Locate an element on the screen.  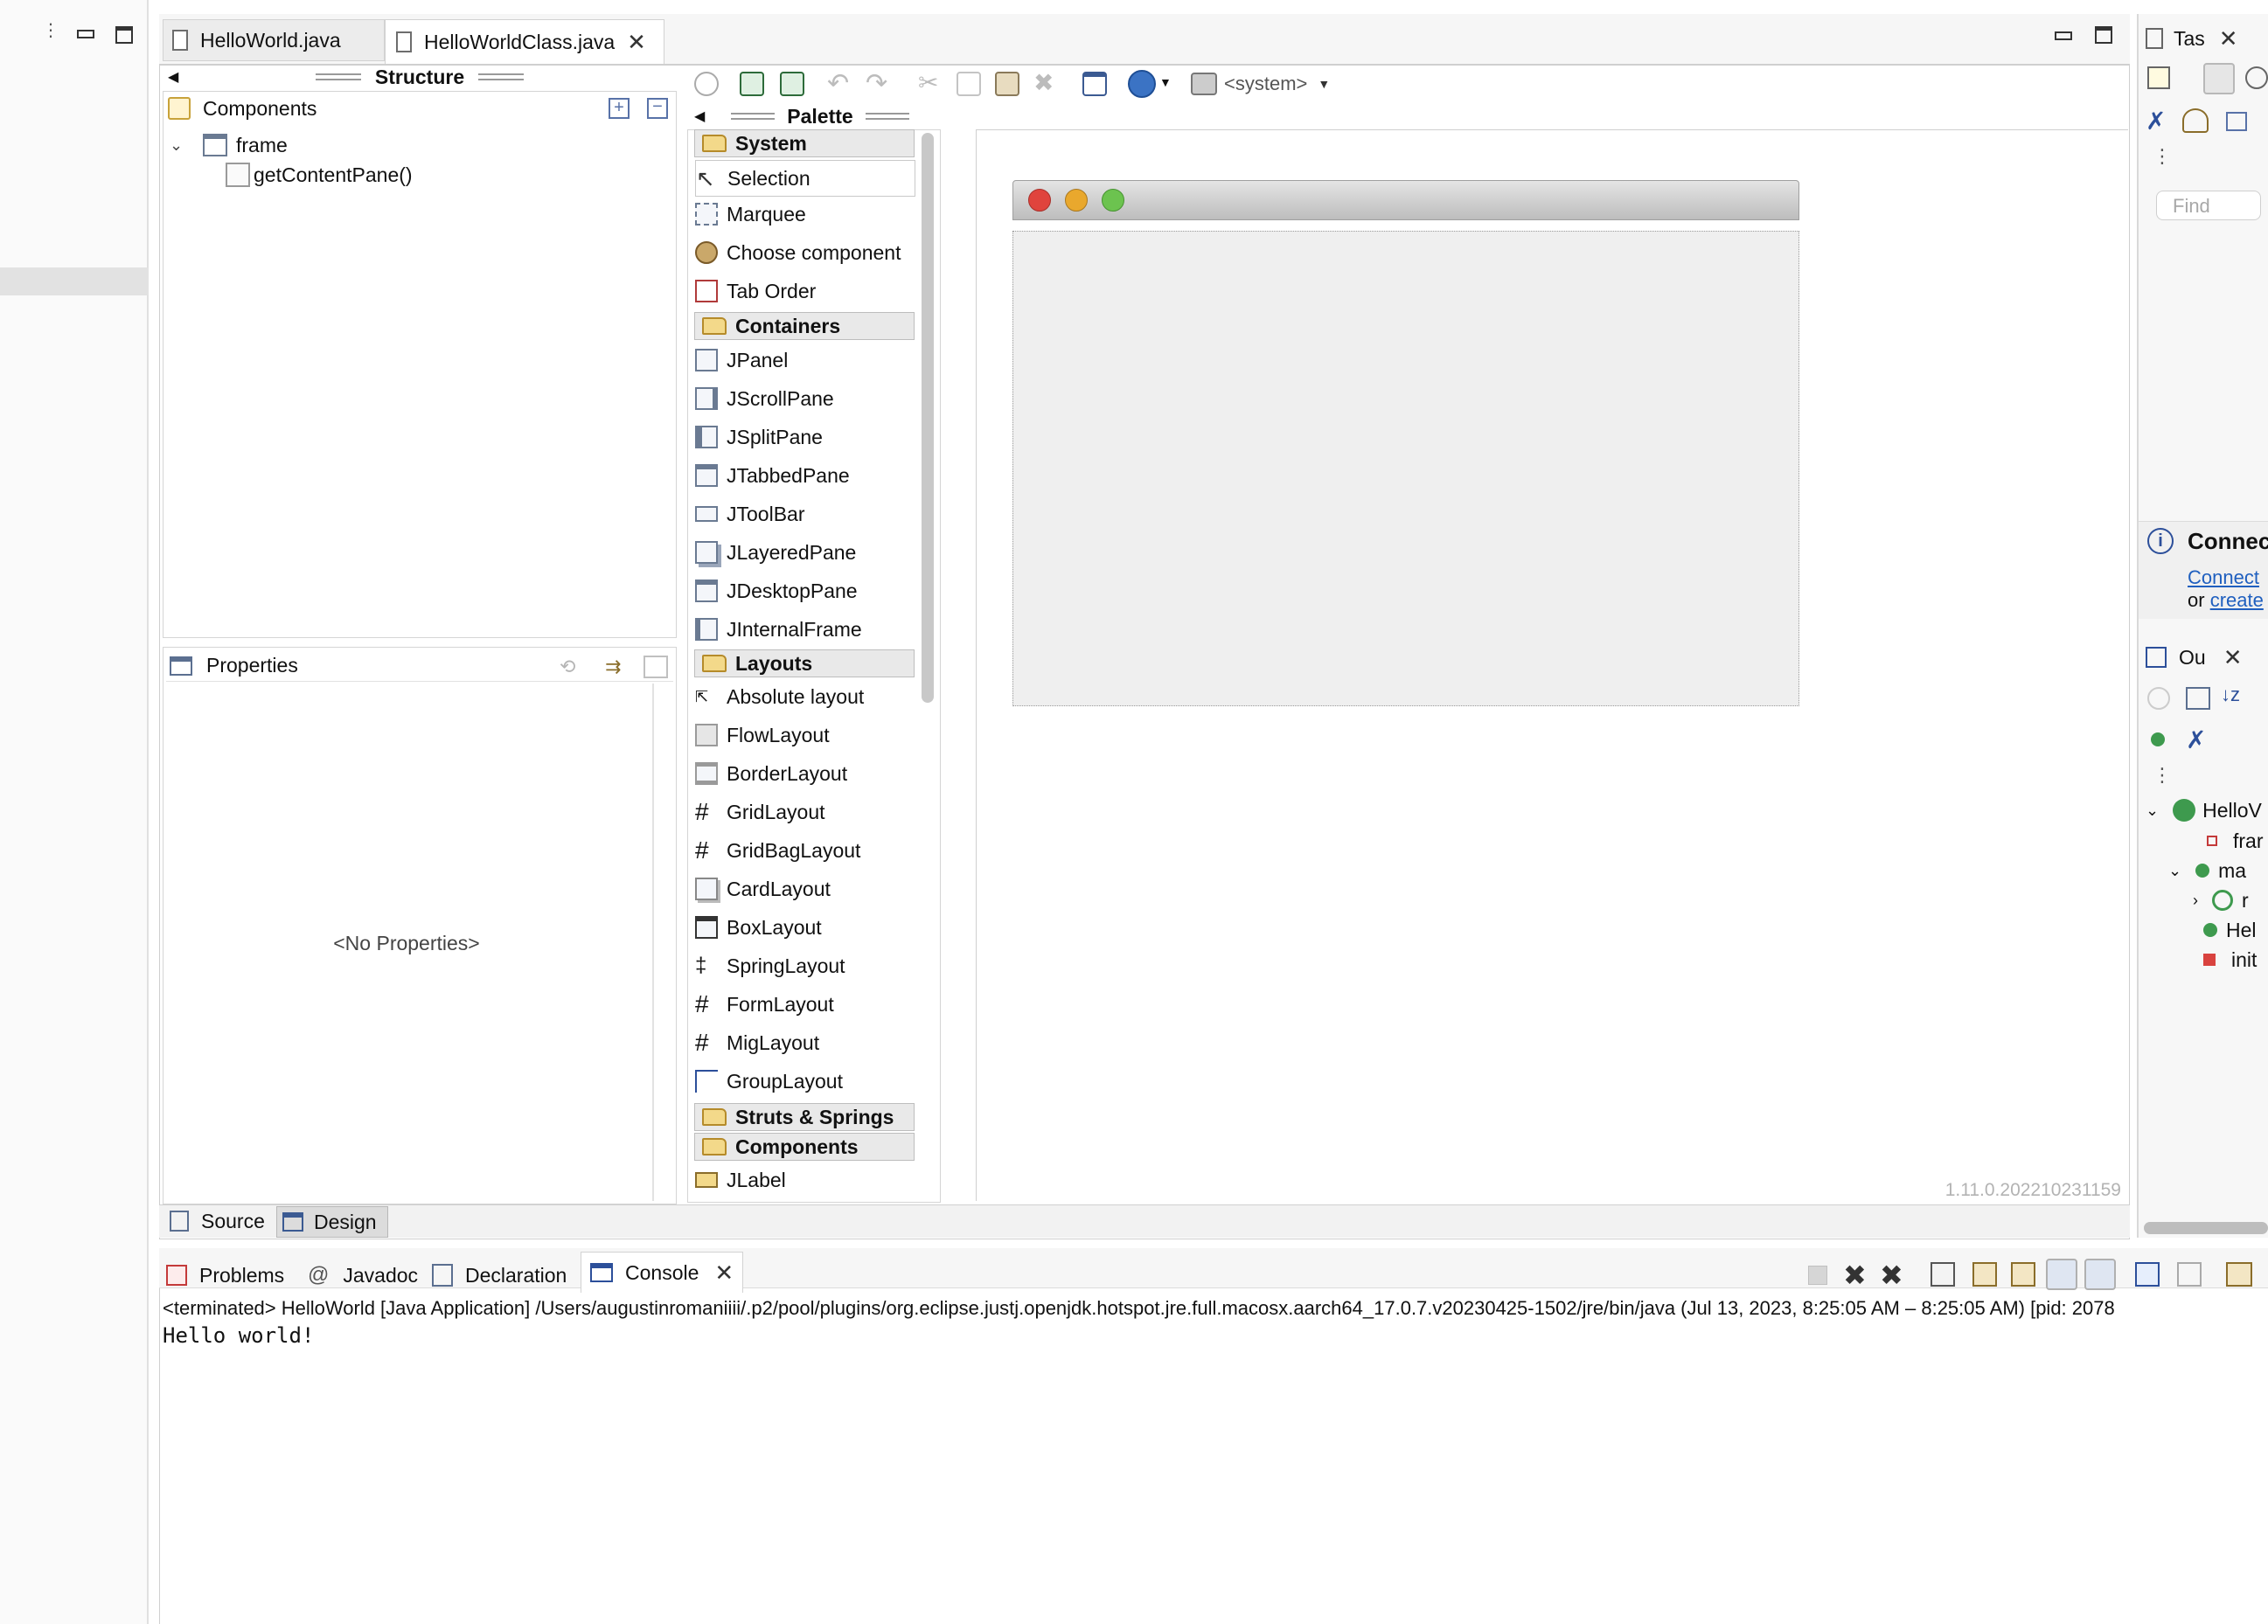
cut-icon: ✂ is located at coordinates (928, 82).